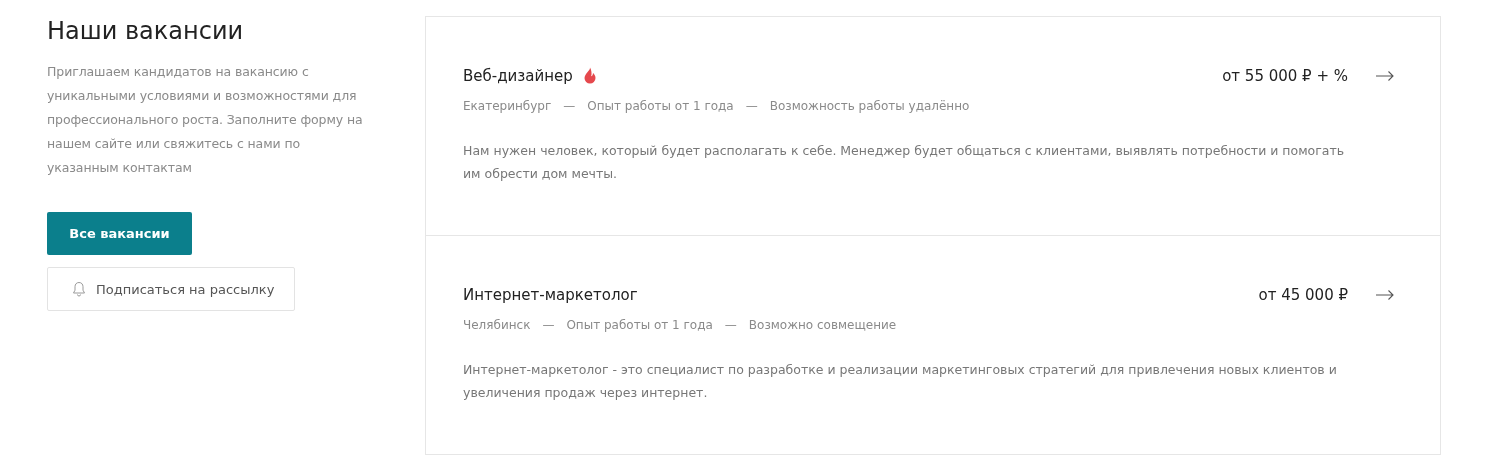 Image resolution: width=1500 pixels, height=458 pixels. Describe the element at coordinates (550, 295) in the screenshot. I see `vacancy-title: Интернет-маркетолог` at that location.